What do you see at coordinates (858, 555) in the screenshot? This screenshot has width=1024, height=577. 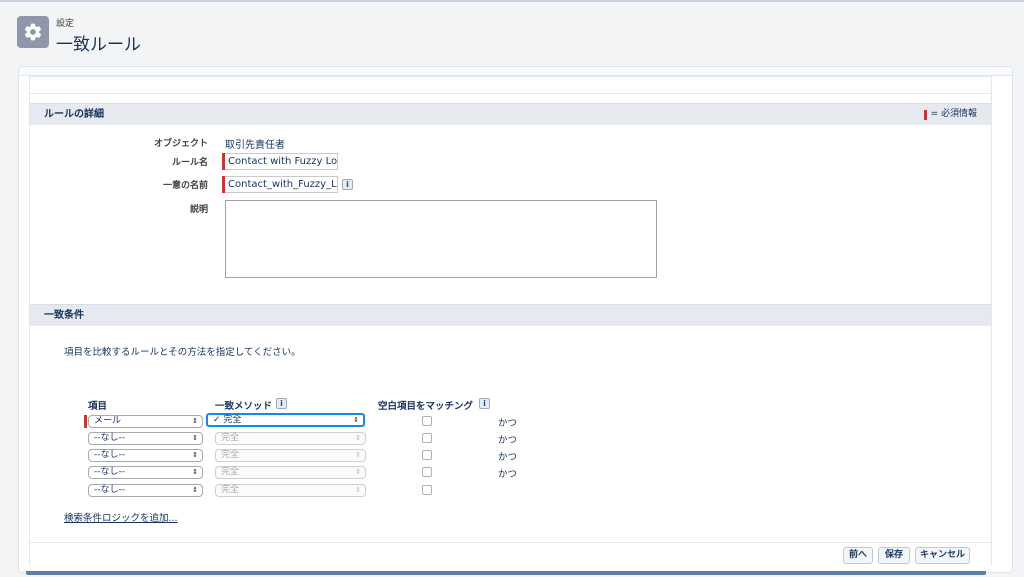 I see `previous-button: 前へ` at bounding box center [858, 555].